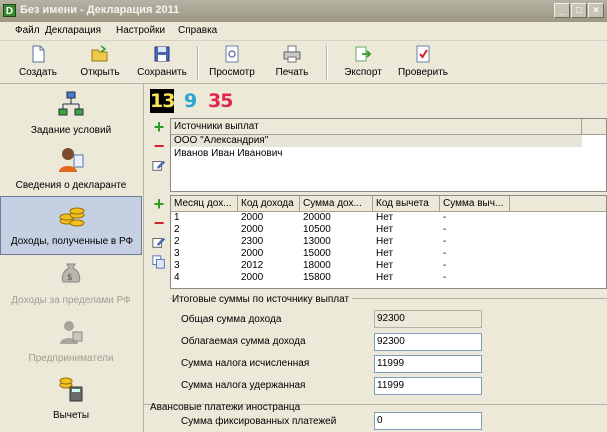 The width and height of the screenshot is (607, 432). Describe the element at coordinates (269, 203) in the screenshot. I see `column-header-income-code: Код дохода` at that location.